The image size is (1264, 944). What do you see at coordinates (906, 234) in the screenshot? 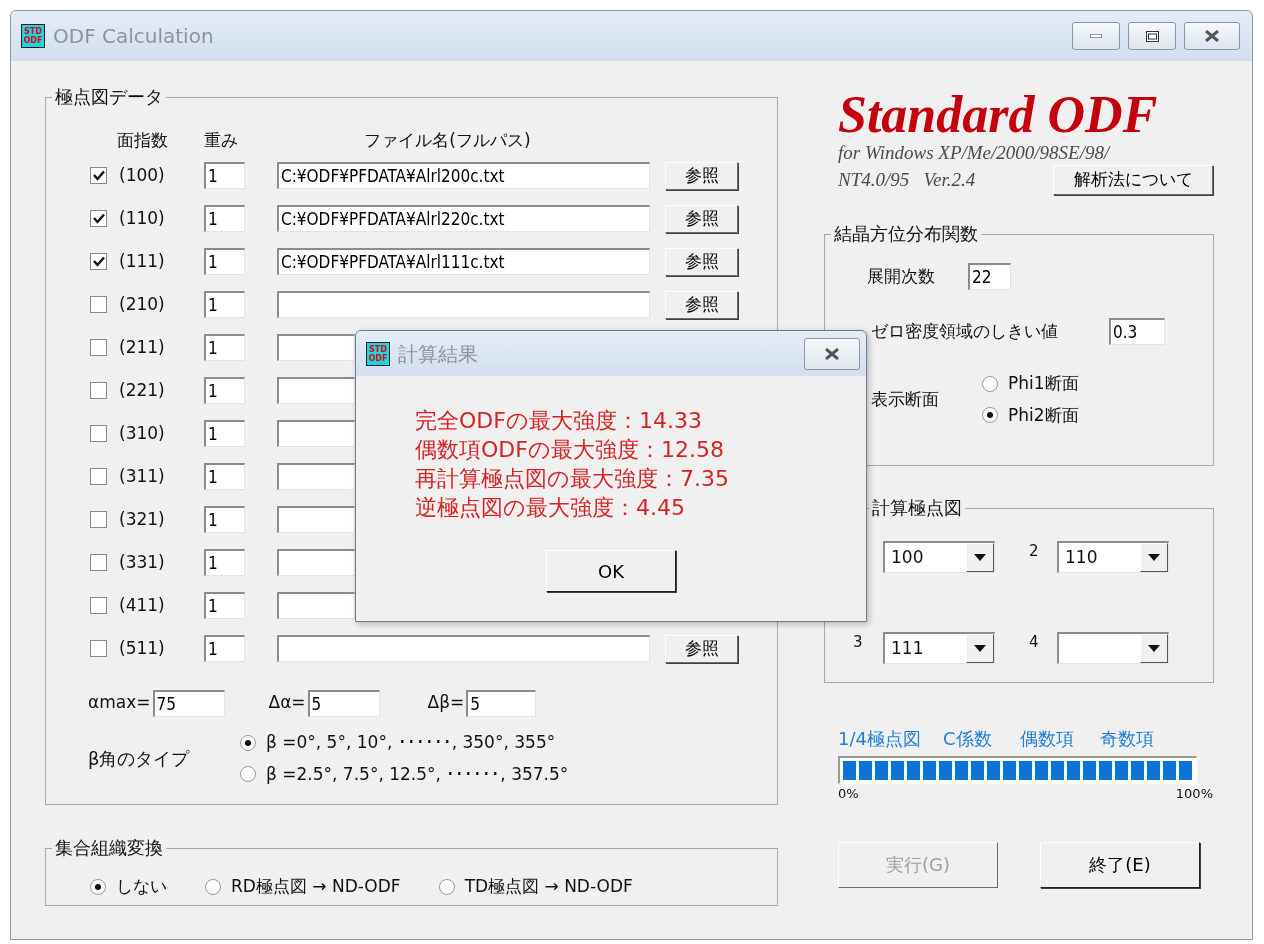
I see `group-title: 結晶方位分布関数` at bounding box center [906, 234].